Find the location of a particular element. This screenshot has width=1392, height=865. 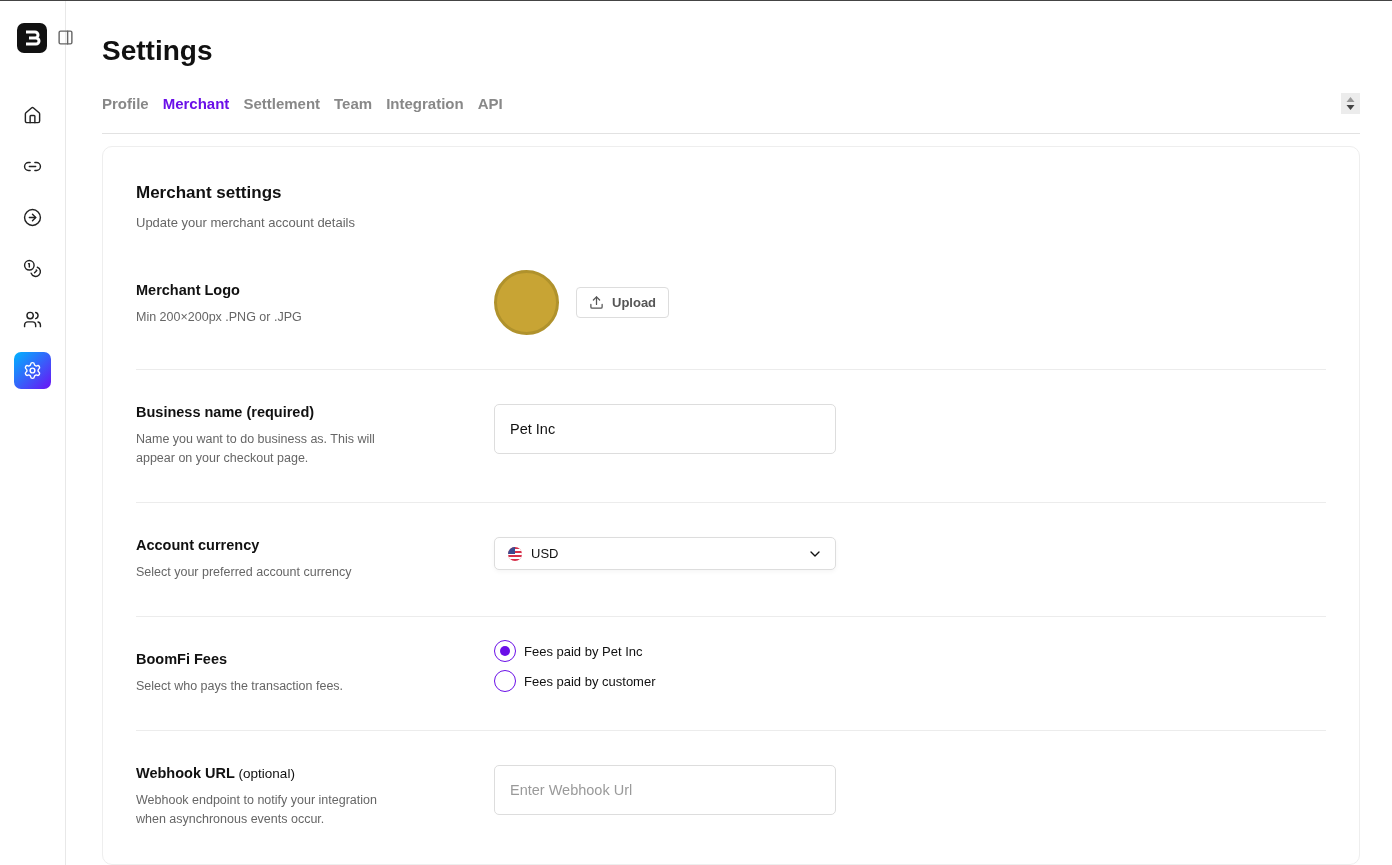

tab: Profile is located at coordinates (125, 103).